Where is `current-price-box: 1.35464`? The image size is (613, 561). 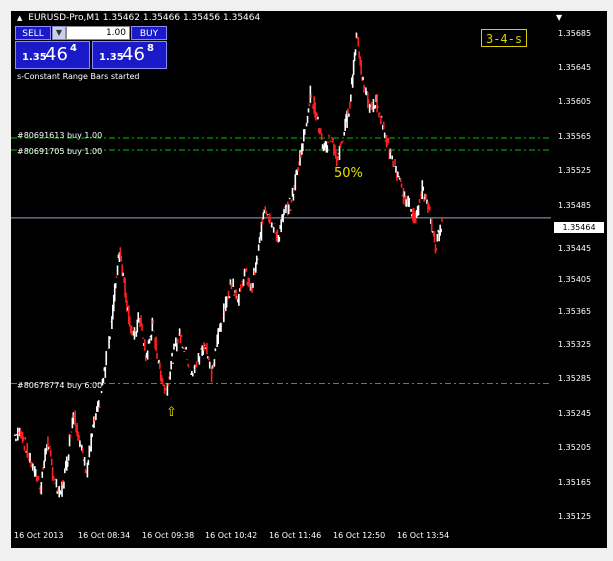
current-price-box: 1.35464 is located at coordinates (579, 227).